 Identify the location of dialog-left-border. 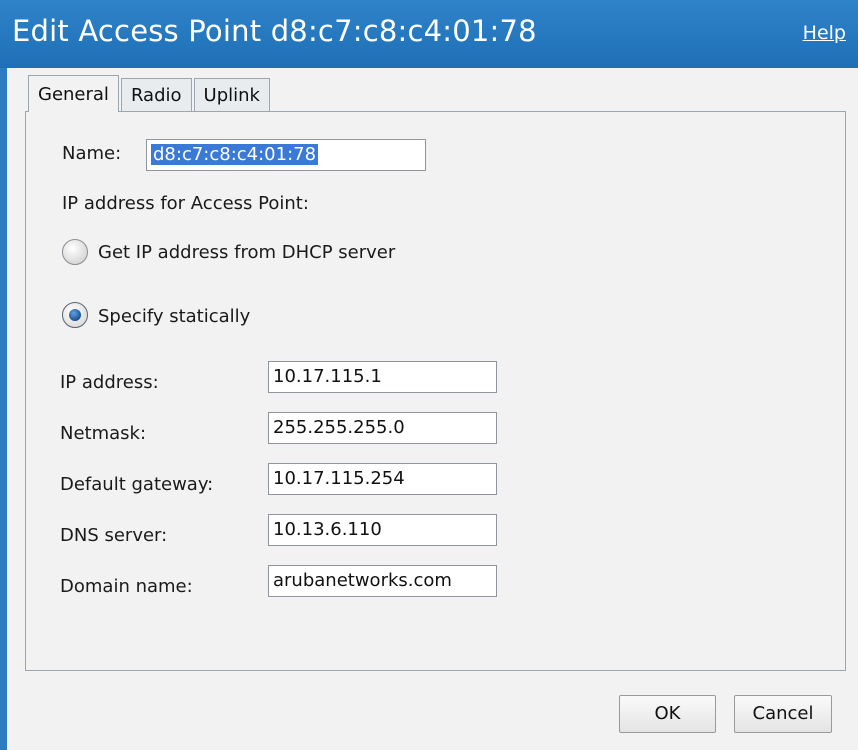
(3, 409).